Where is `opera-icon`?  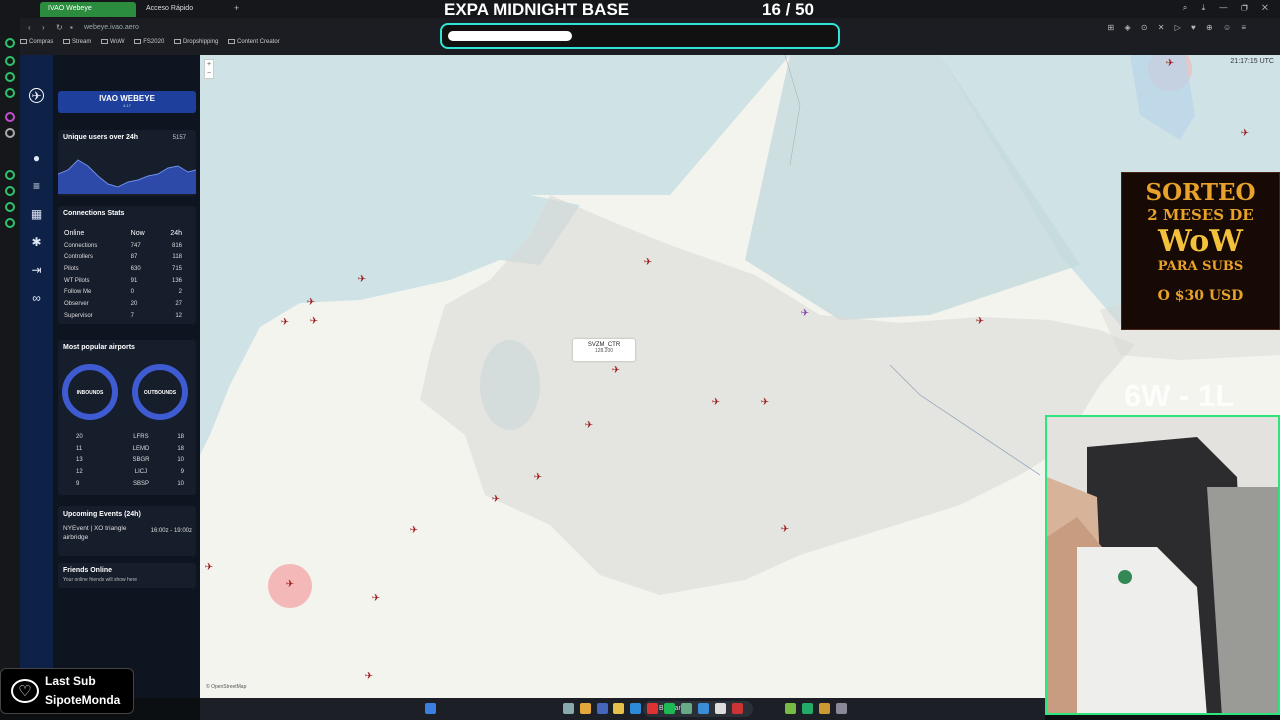
opera-icon is located at coordinates (737, 708).